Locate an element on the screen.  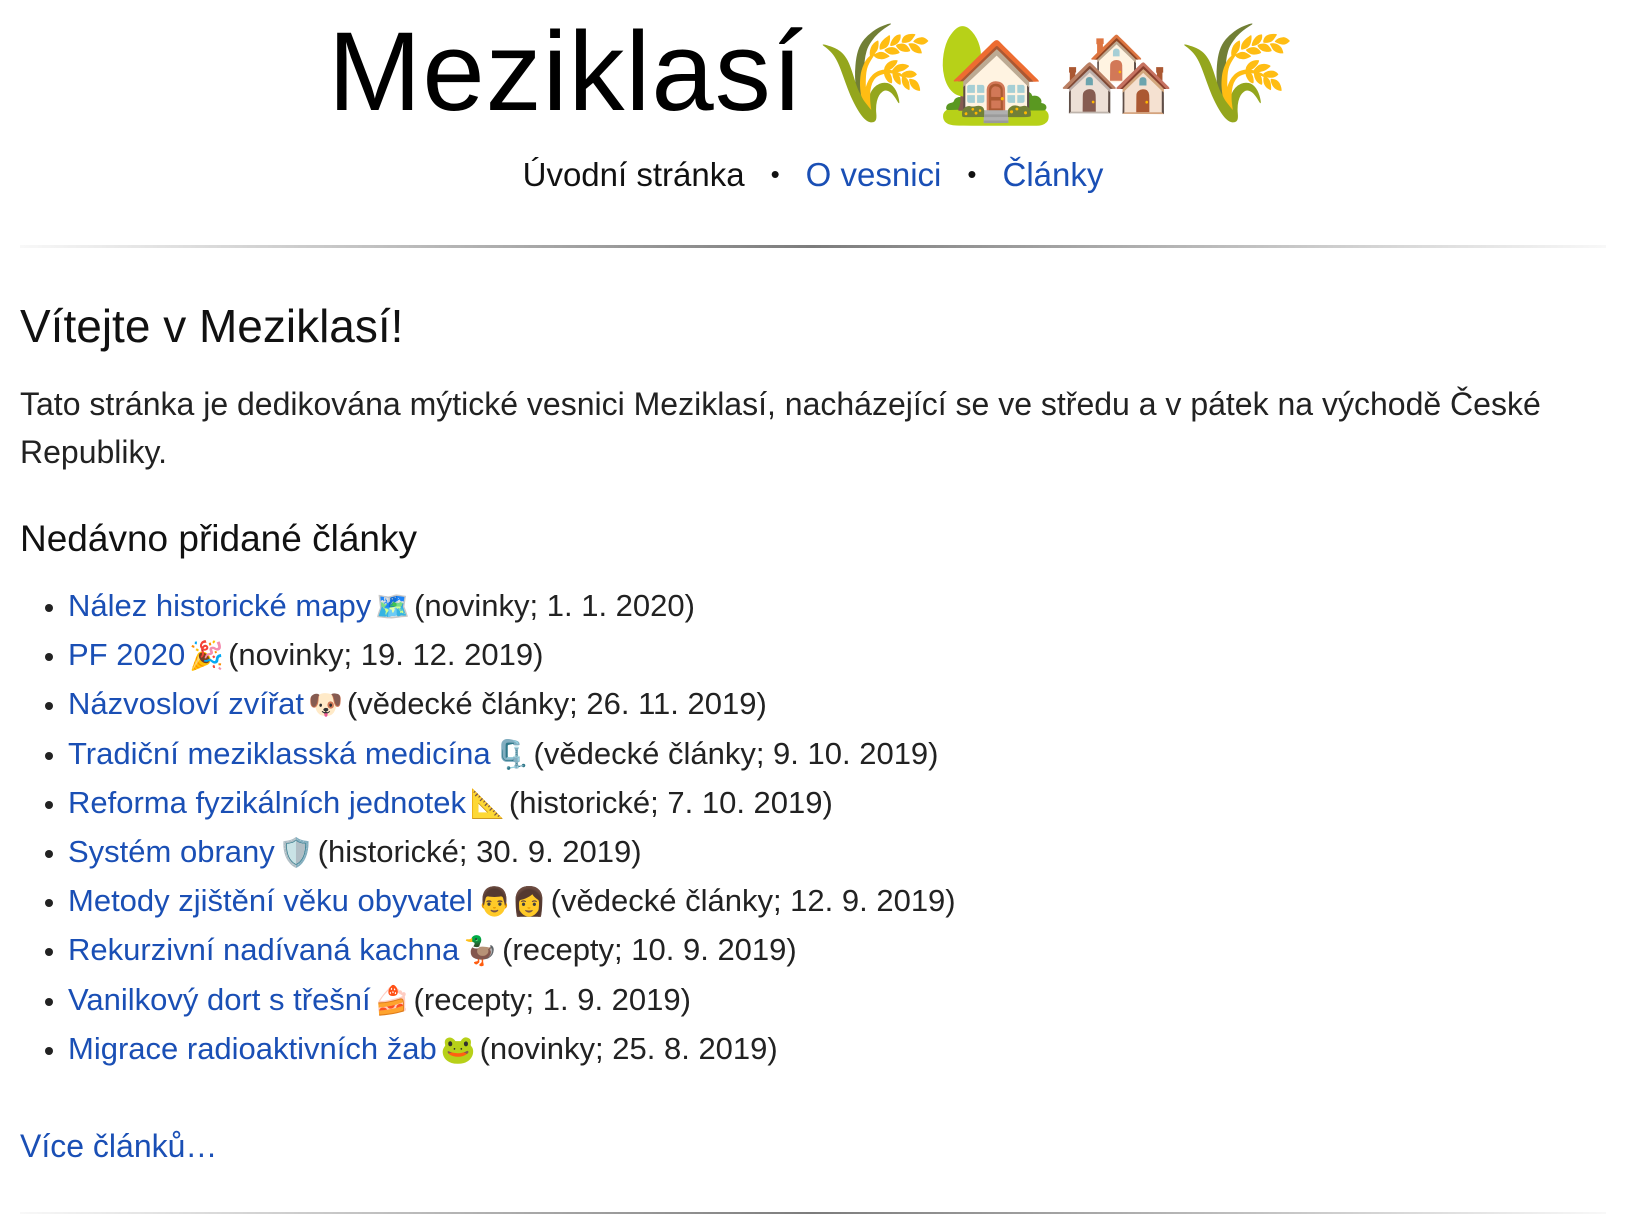
article-meta: (novinky; 25. 8. 2019) is located at coordinates (628, 1048).